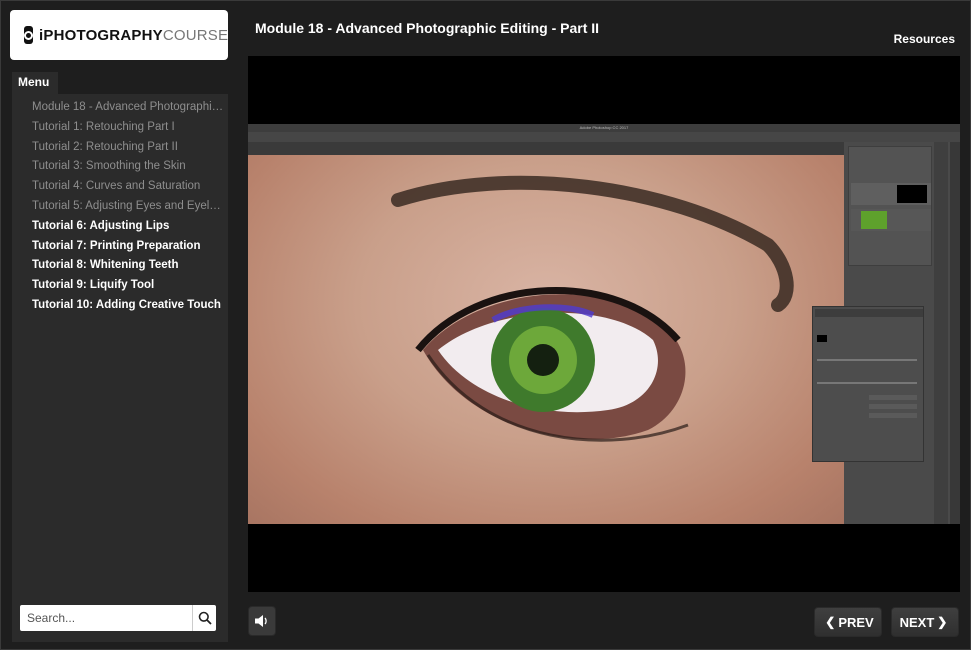 The width and height of the screenshot is (971, 650). I want to click on logo-text-bold: iPHOTOGRAPHY, so click(101, 35).